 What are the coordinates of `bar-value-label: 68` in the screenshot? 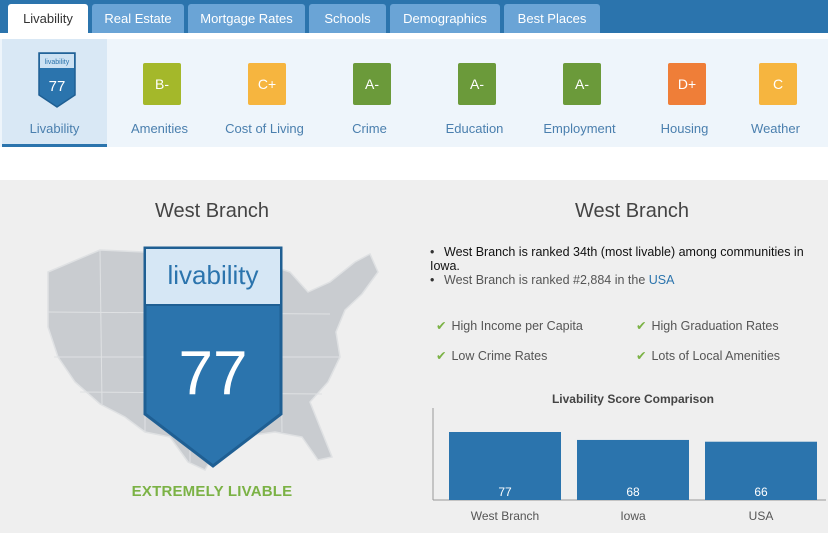 It's located at (633, 492).